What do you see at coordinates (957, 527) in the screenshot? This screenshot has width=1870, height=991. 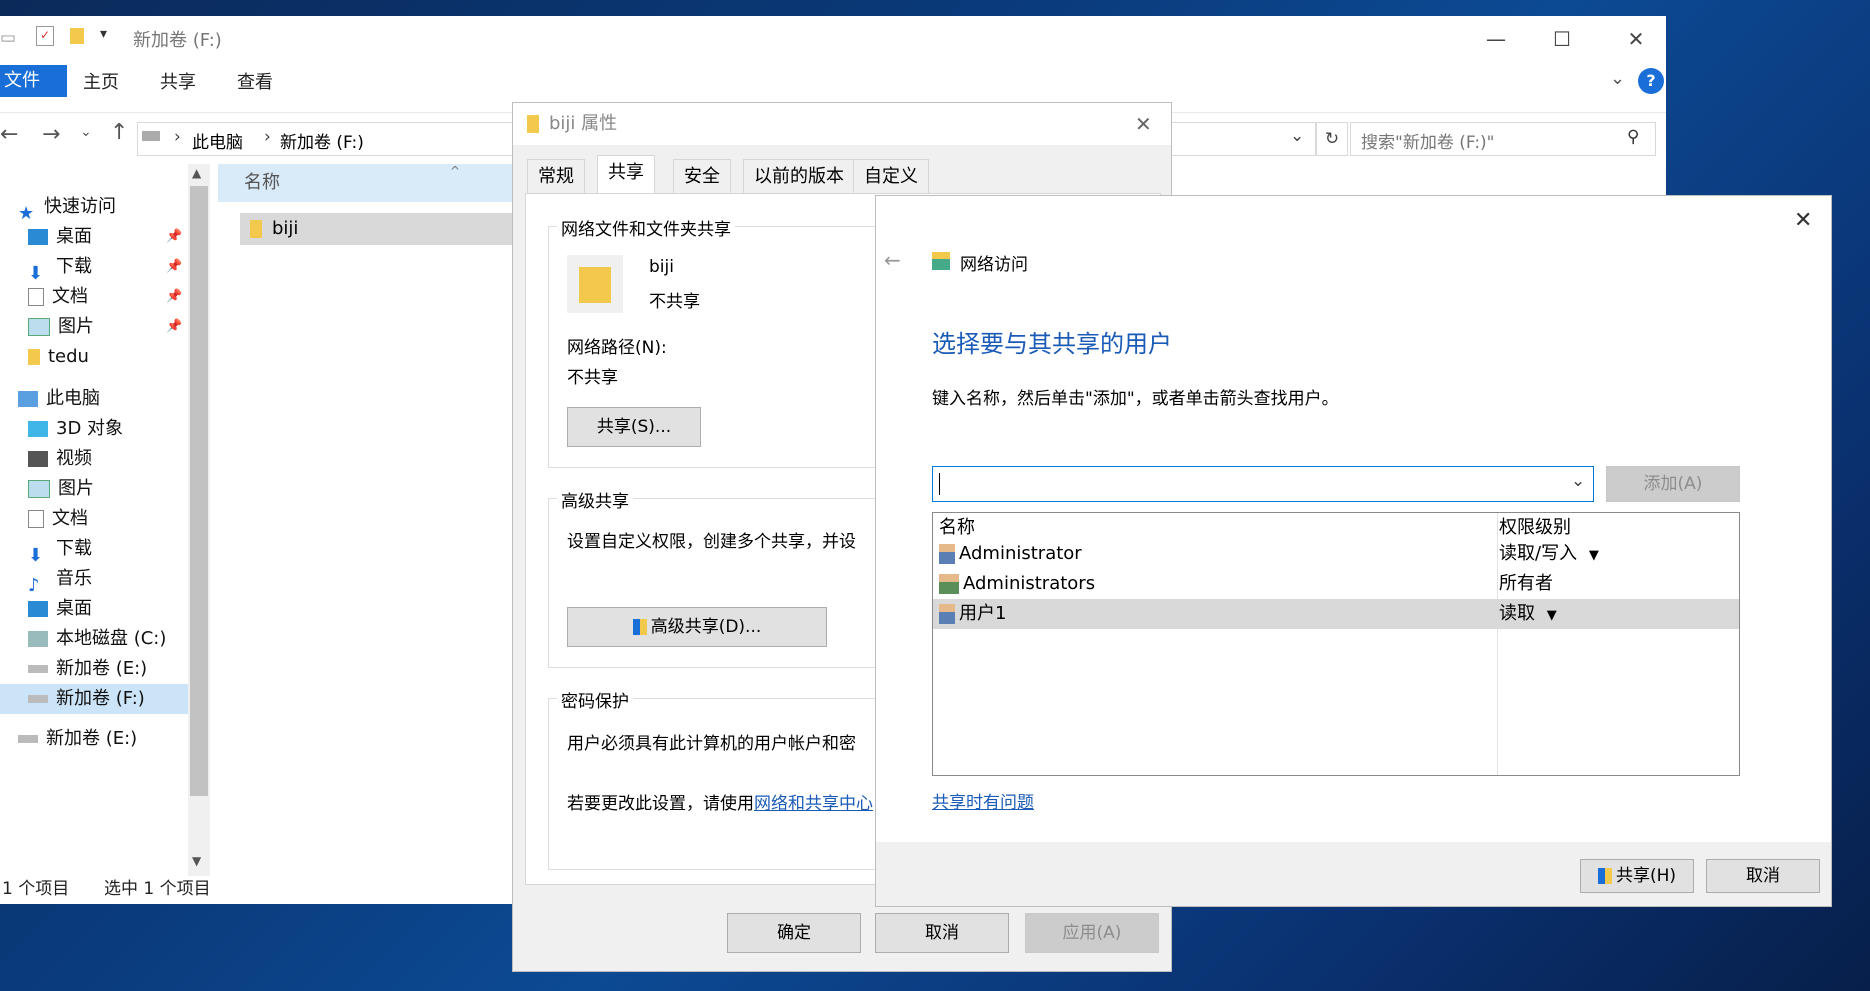 I see `column-header-name: 名称` at bounding box center [957, 527].